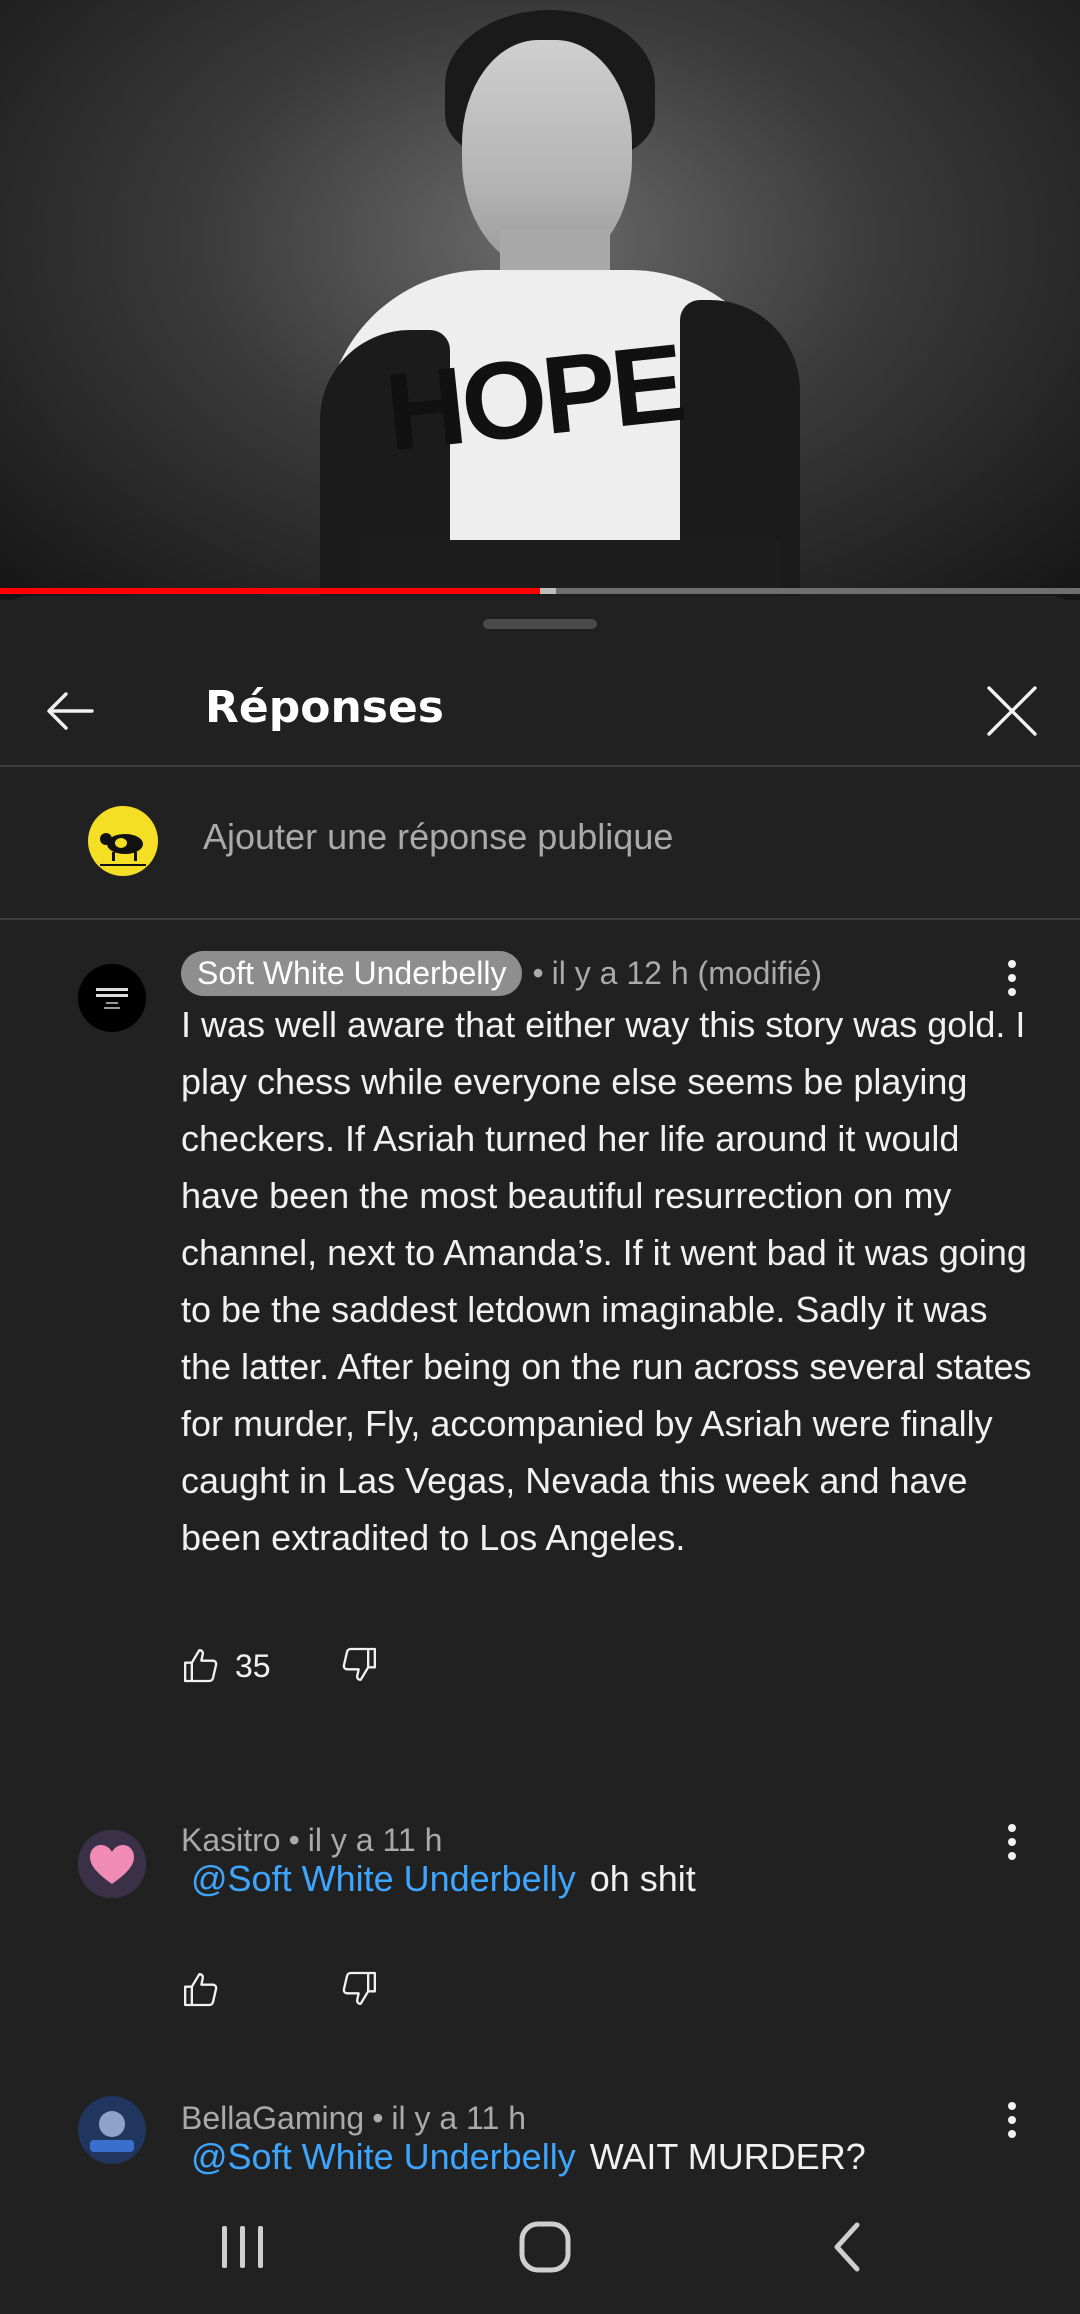 This screenshot has height=2314, width=1080. I want to click on add-reply-row: Ajouter une réponse publique, so click(540, 841).